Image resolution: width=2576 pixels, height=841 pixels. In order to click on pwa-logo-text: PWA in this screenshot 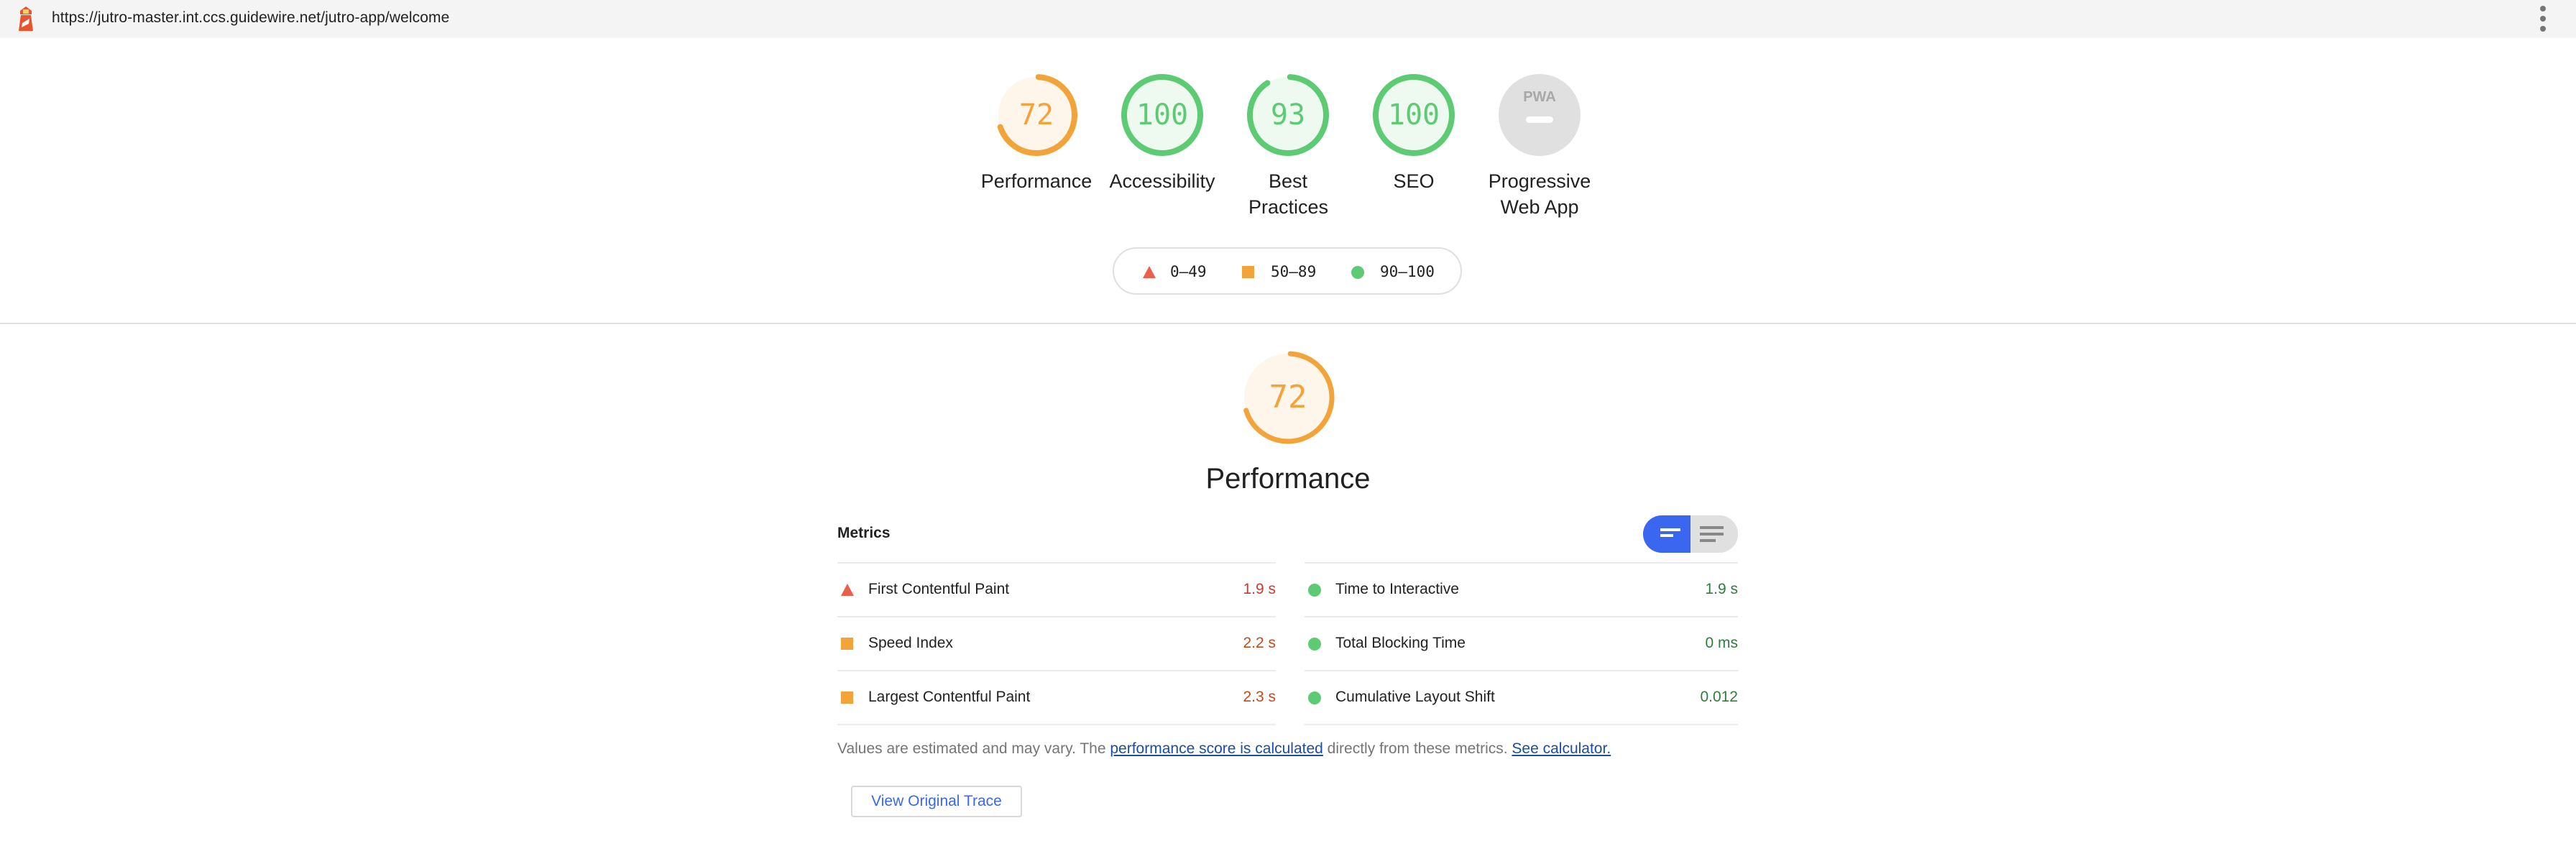, I will do `click(1539, 97)`.